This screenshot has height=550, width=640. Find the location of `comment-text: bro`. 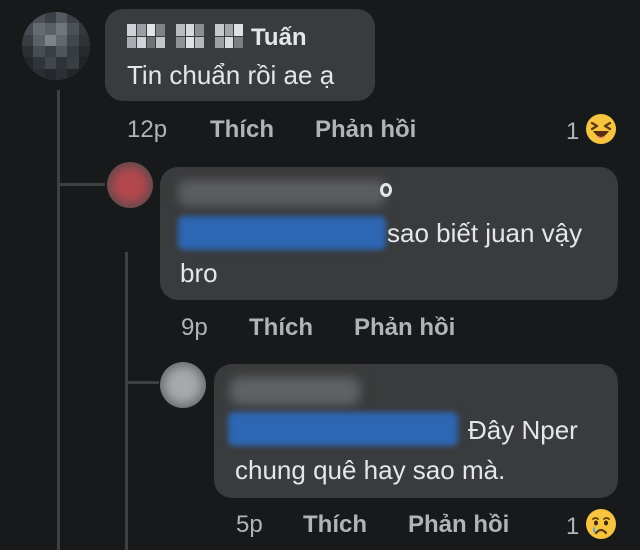

comment-text: bro is located at coordinates (199, 273).